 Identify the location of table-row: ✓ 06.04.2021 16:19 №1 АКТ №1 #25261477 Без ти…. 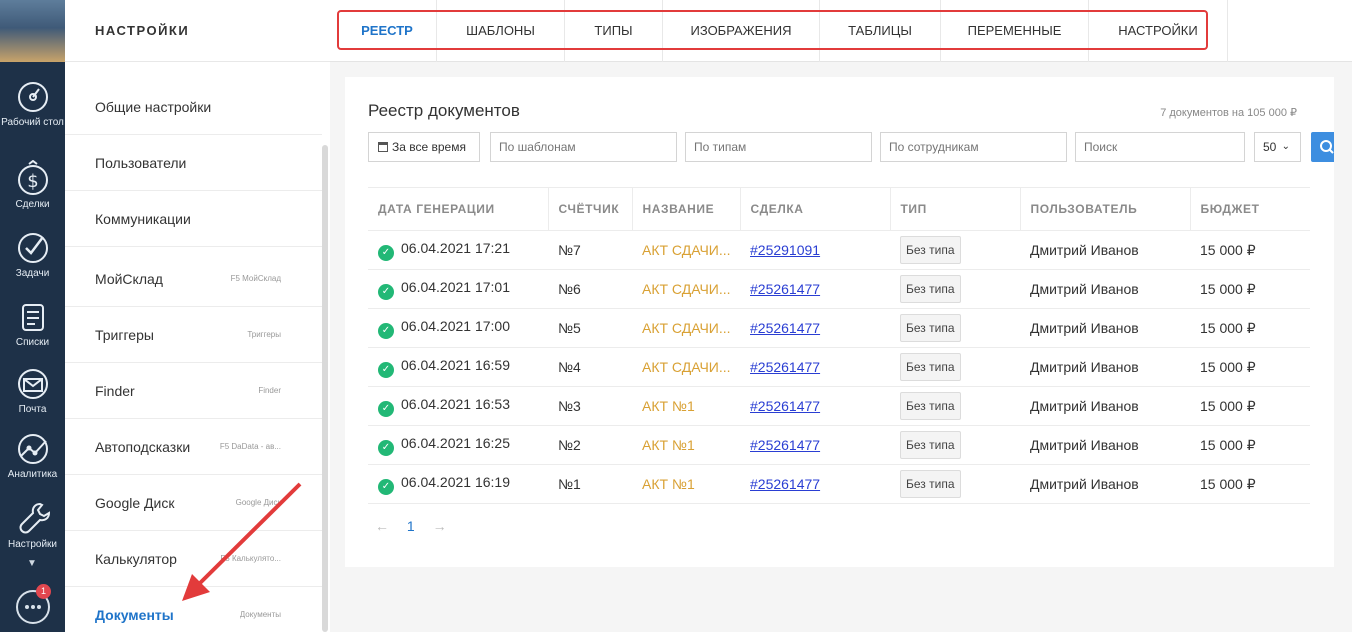
(839, 484).